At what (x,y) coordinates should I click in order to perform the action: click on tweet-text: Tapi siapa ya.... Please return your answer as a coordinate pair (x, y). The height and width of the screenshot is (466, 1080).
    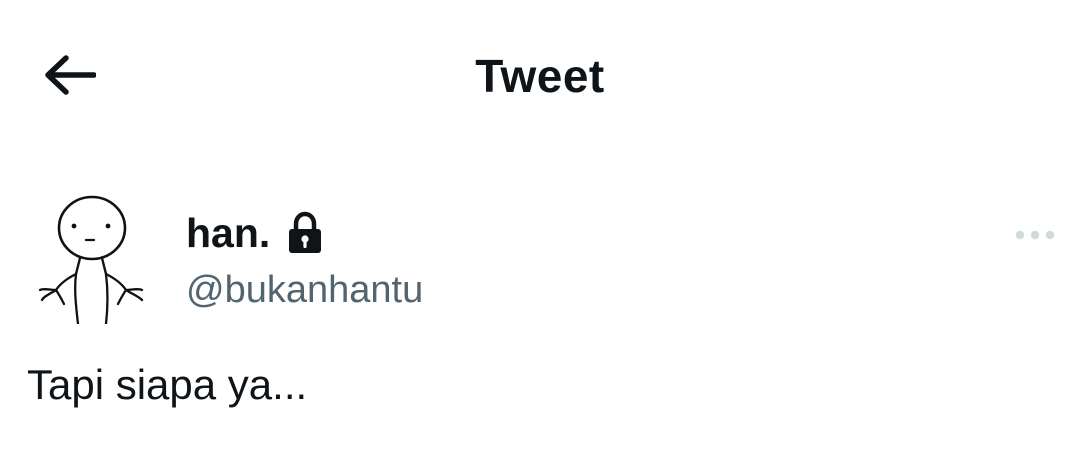
    Looking at the image, I should click on (167, 384).